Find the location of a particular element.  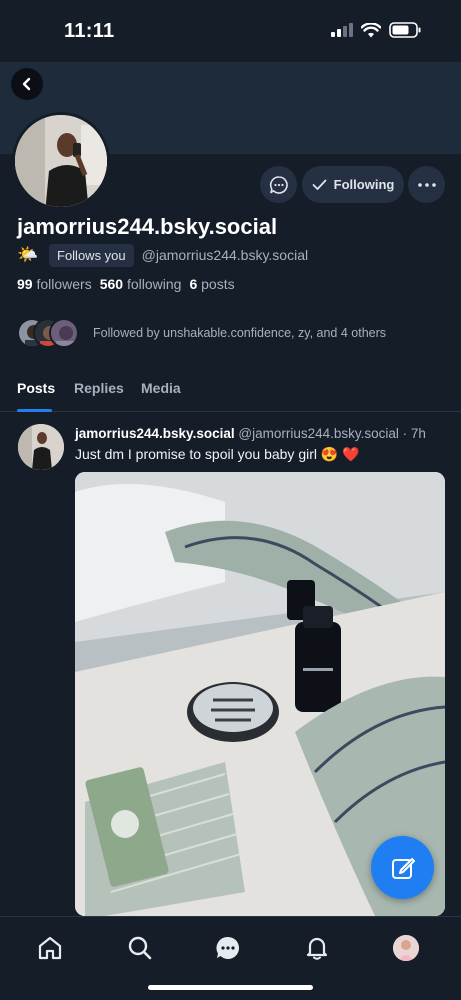

posts-label: posts is located at coordinates (218, 284).